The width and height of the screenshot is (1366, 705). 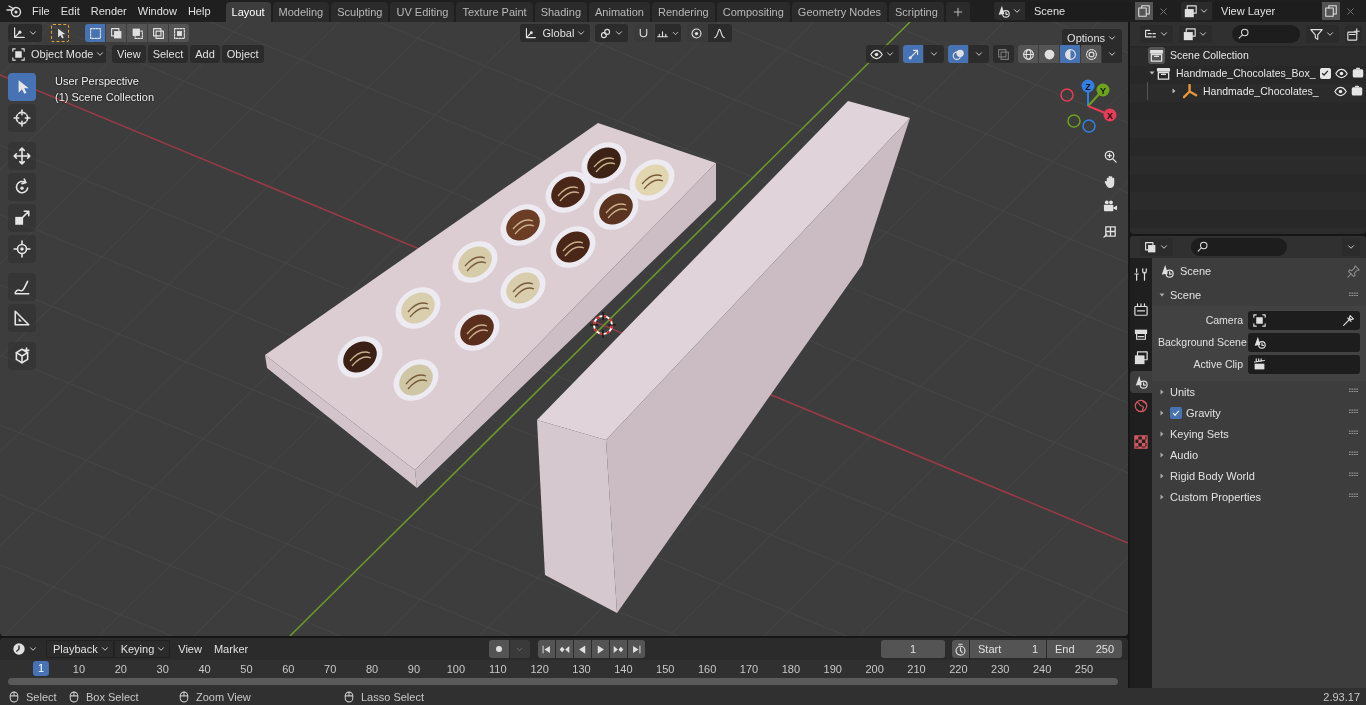 I want to click on menu-item: Render, so click(x=108, y=11).